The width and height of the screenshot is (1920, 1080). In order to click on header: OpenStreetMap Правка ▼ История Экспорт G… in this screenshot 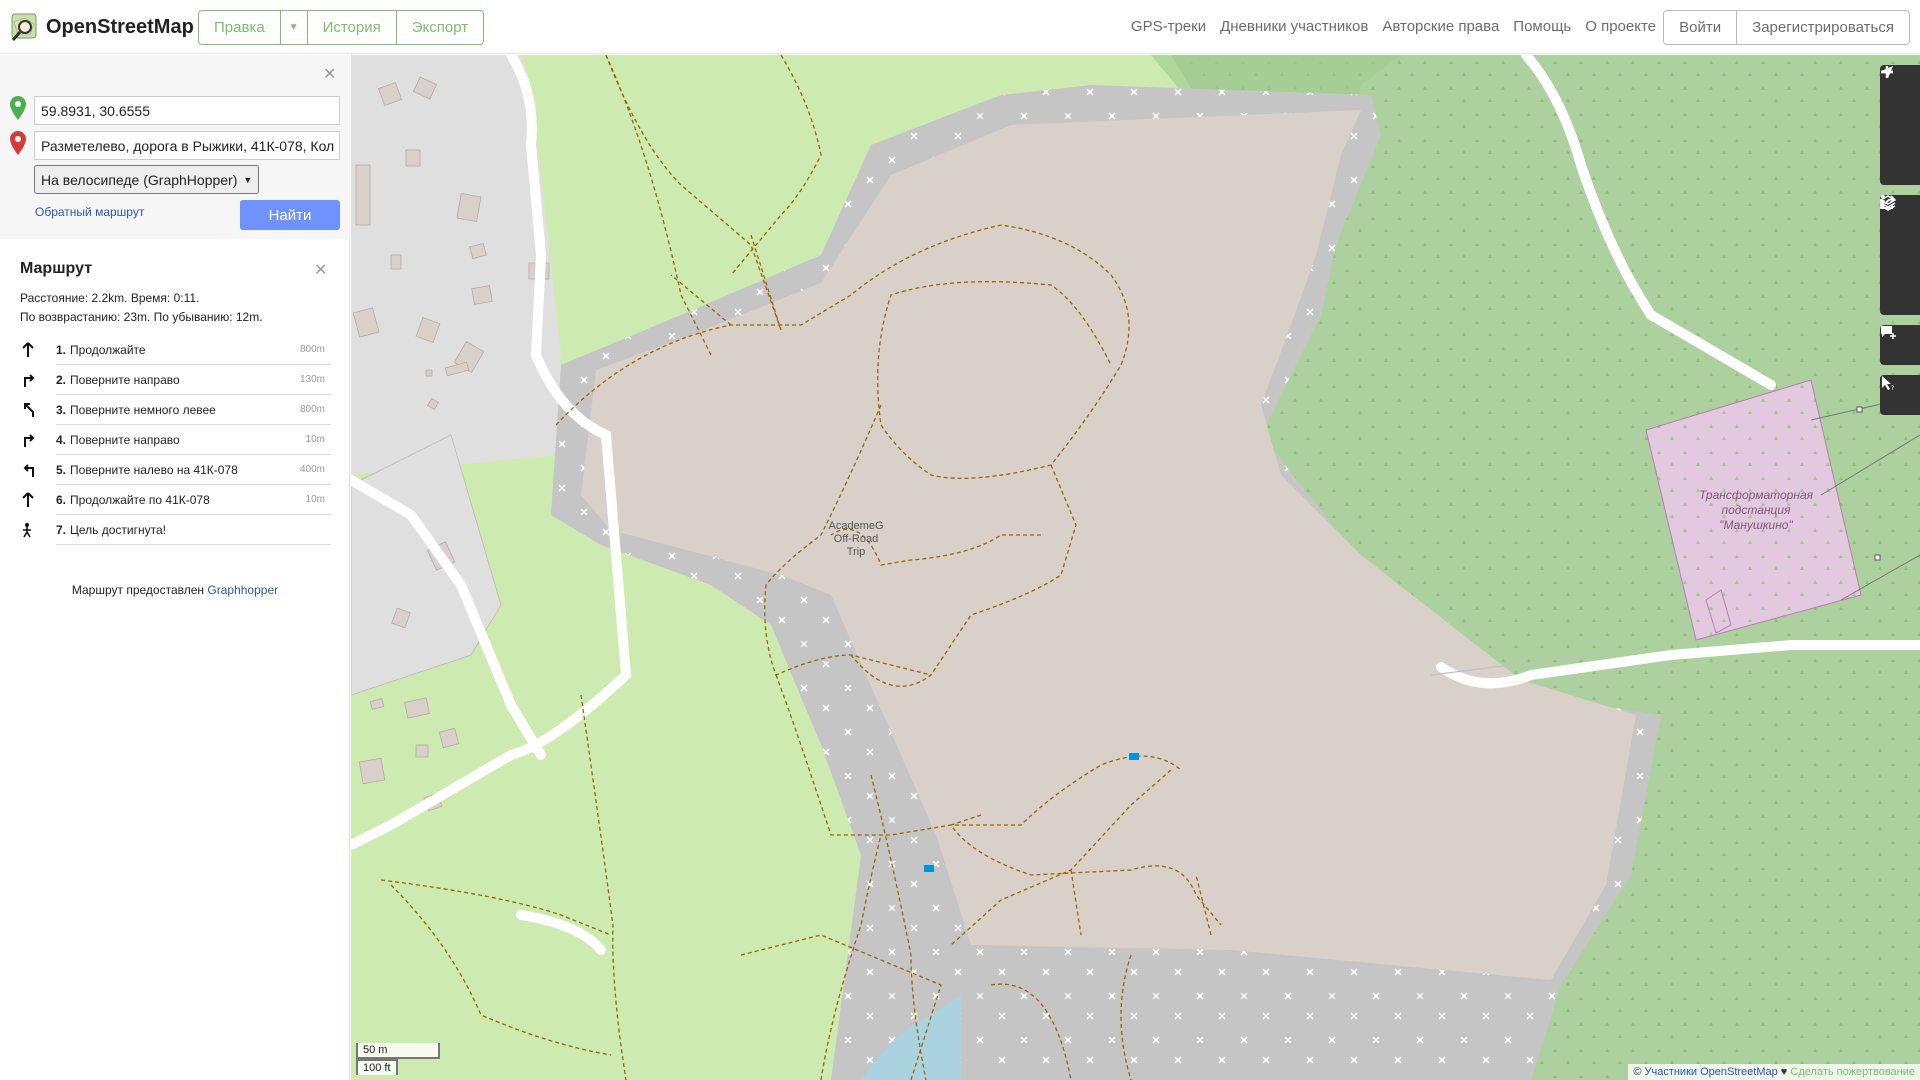, I will do `click(960, 27)`.